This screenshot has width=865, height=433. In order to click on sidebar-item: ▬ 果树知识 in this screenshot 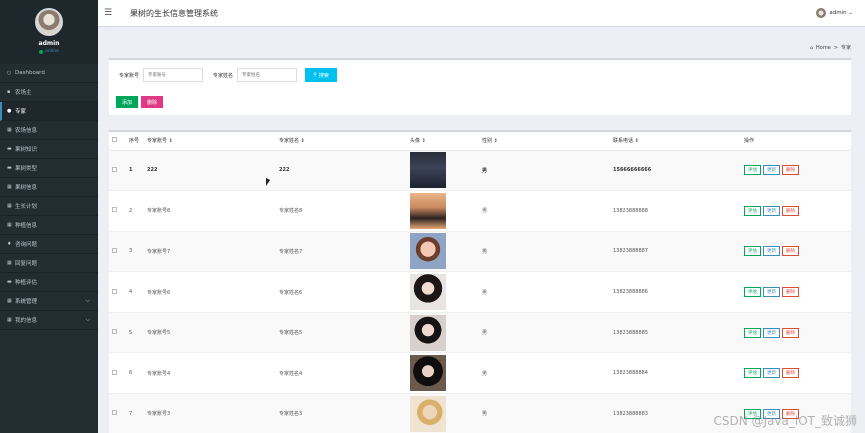, I will do `click(49, 149)`.